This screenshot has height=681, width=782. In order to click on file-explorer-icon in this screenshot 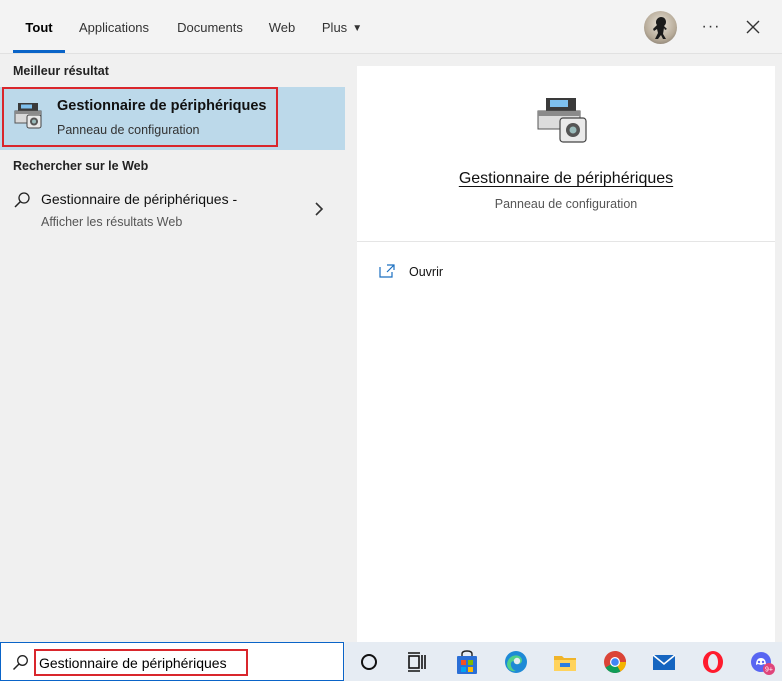, I will do `click(565, 662)`.